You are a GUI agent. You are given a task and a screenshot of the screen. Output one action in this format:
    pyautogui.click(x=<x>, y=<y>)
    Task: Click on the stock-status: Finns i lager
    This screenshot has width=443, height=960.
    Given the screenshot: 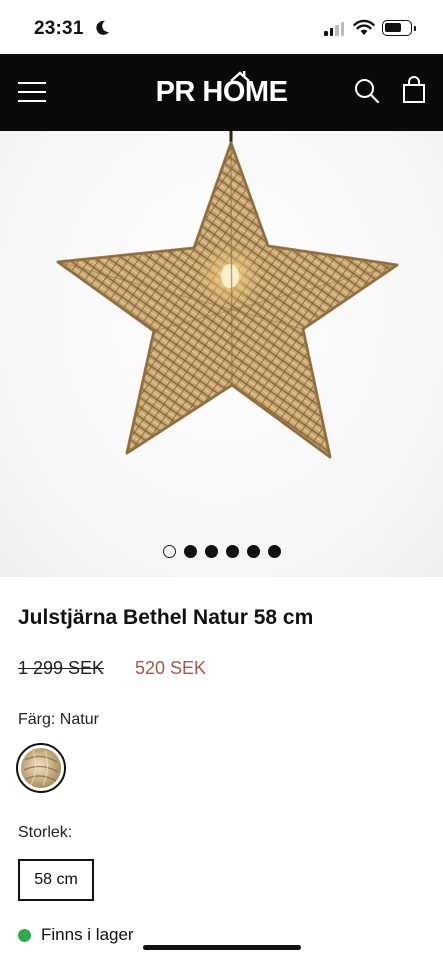 What is the action you would take?
    pyautogui.click(x=76, y=935)
    